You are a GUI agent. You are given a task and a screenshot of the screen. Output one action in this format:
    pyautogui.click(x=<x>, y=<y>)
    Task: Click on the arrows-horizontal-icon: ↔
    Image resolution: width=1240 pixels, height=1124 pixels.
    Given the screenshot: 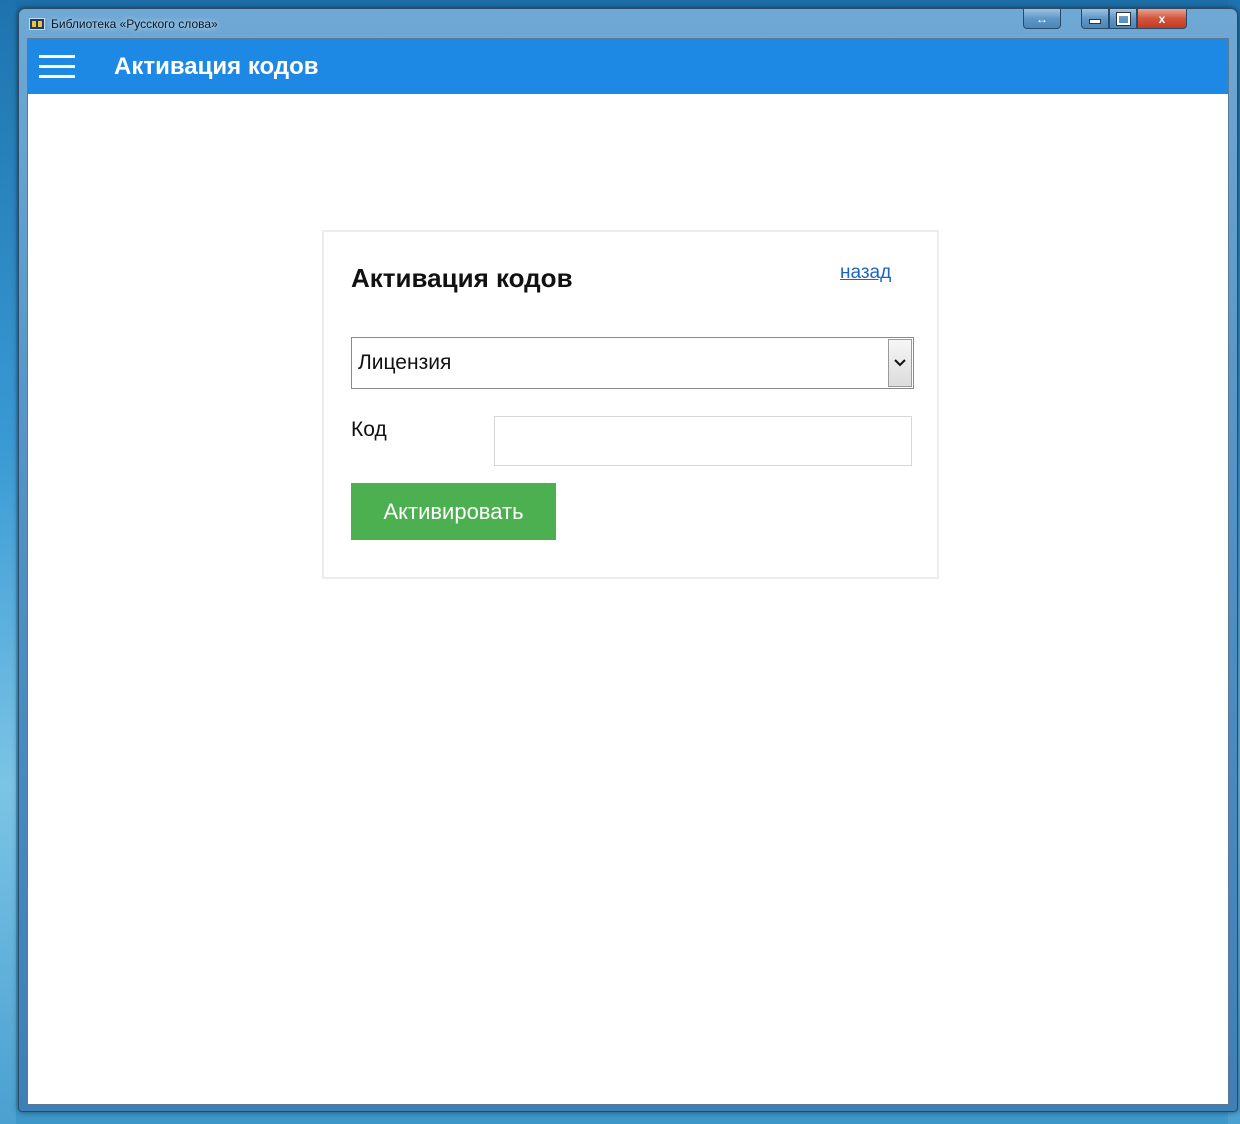 What is the action you would take?
    pyautogui.click(x=1042, y=18)
    